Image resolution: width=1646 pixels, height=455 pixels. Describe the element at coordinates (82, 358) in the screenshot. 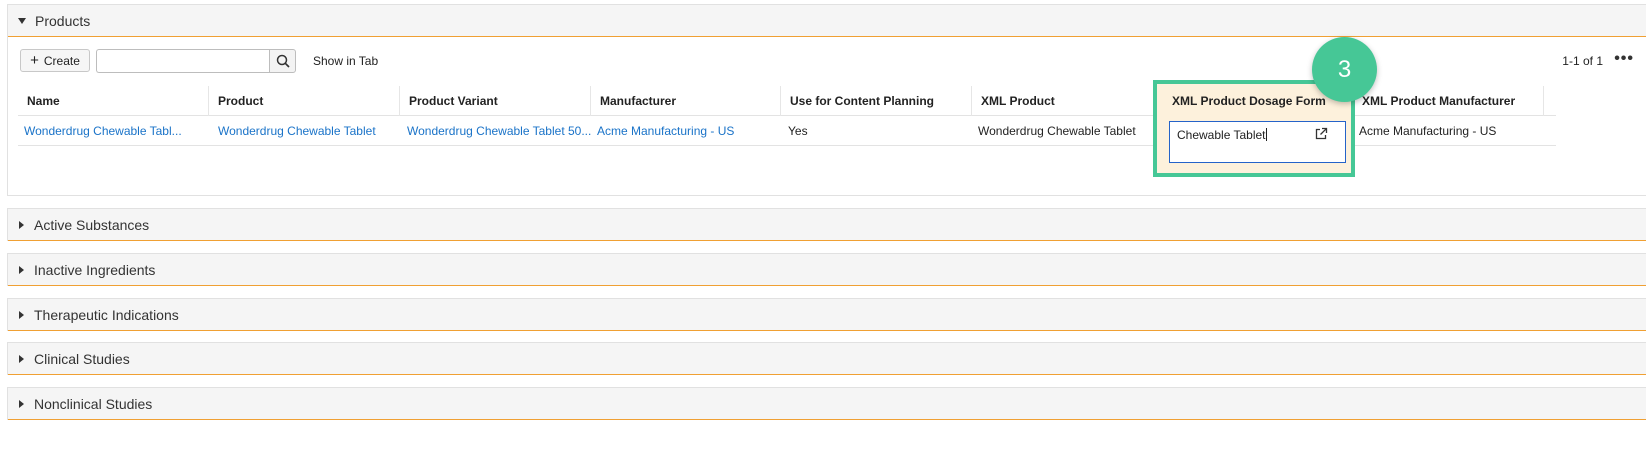

I see `section-title: Clinical Studies` at that location.